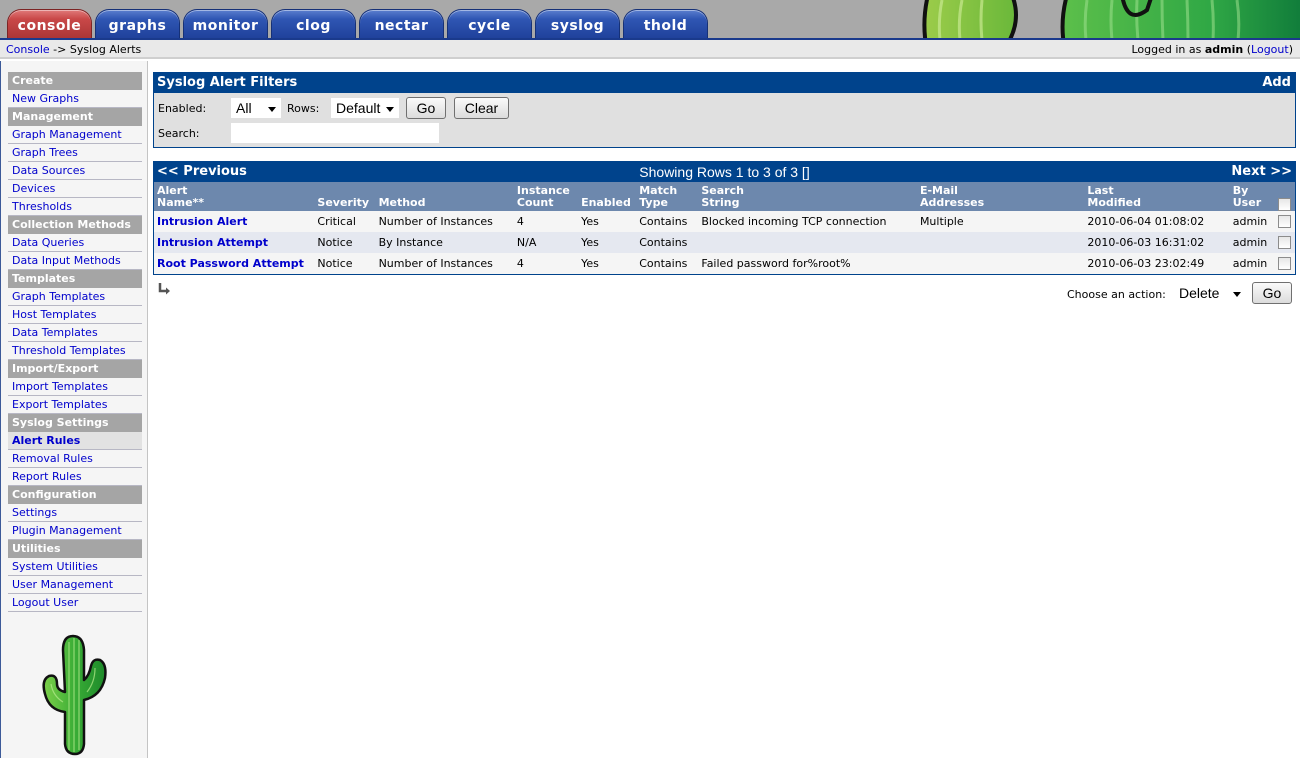  What do you see at coordinates (1156, 196) in the screenshot?
I see `column-header: Last Modified` at bounding box center [1156, 196].